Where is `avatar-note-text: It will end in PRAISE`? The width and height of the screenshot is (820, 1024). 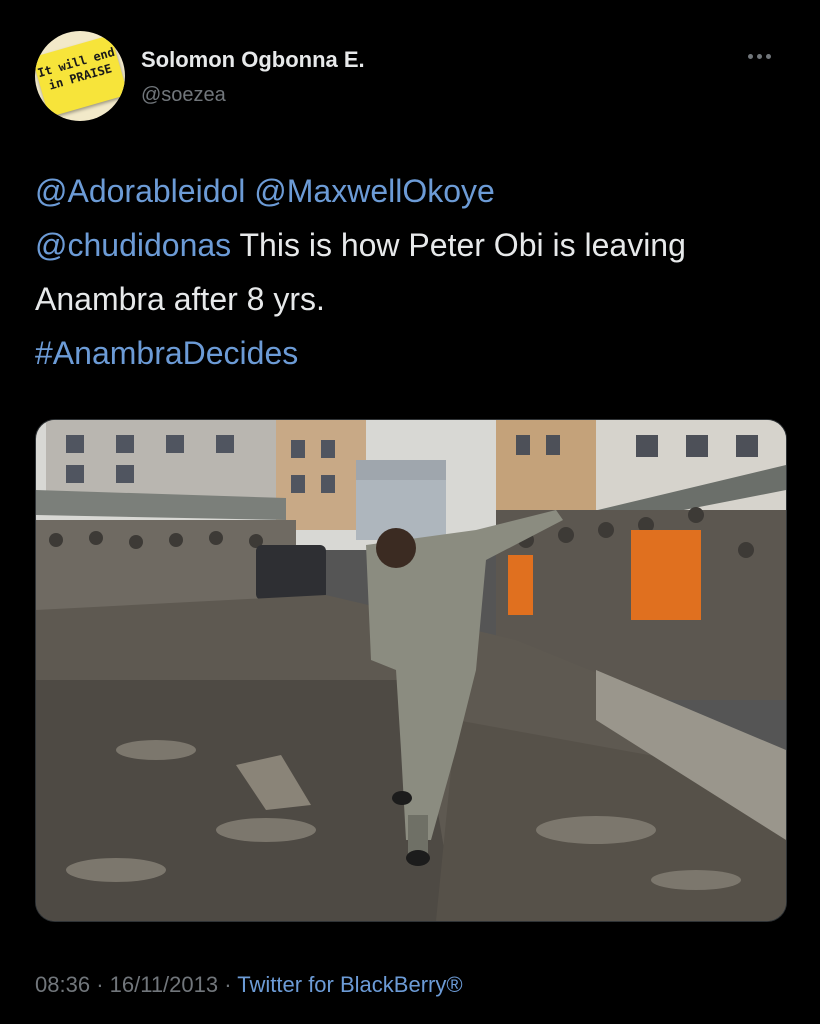
avatar-note-text: It will end in PRAISE is located at coordinates (76, 68).